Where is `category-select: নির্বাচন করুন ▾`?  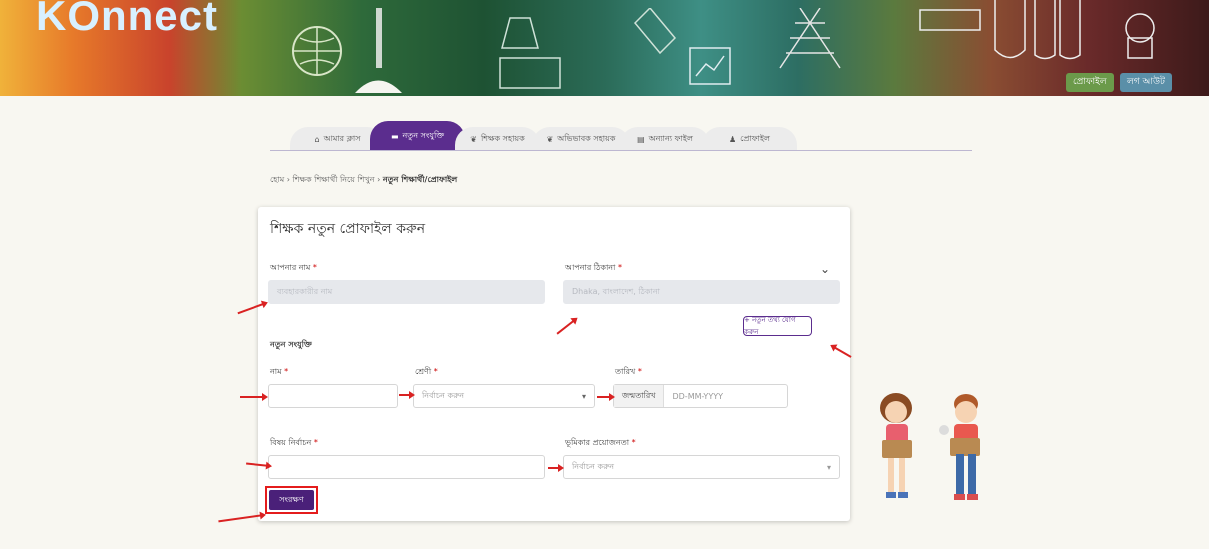
category-select: নির্বাচন করুন ▾ is located at coordinates (504, 396).